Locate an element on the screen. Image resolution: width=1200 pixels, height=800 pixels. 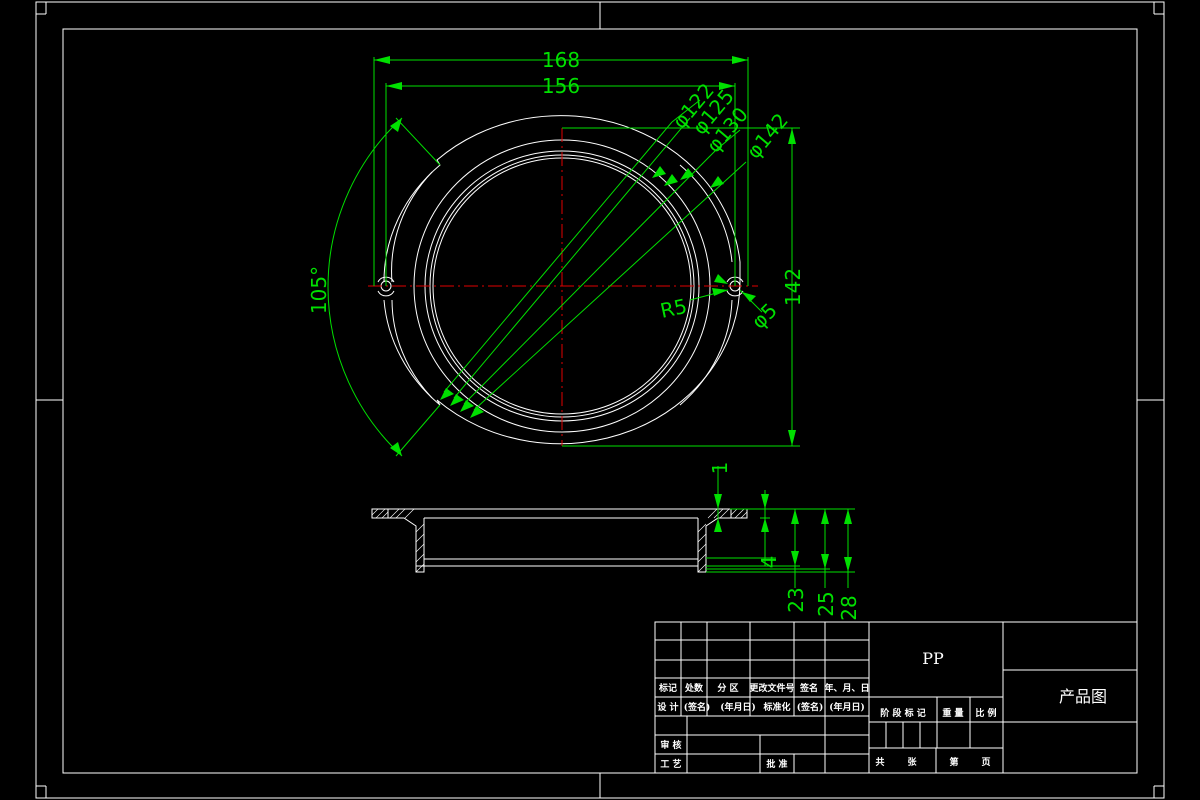
dim-28: 28 is located at coordinates (849, 607).